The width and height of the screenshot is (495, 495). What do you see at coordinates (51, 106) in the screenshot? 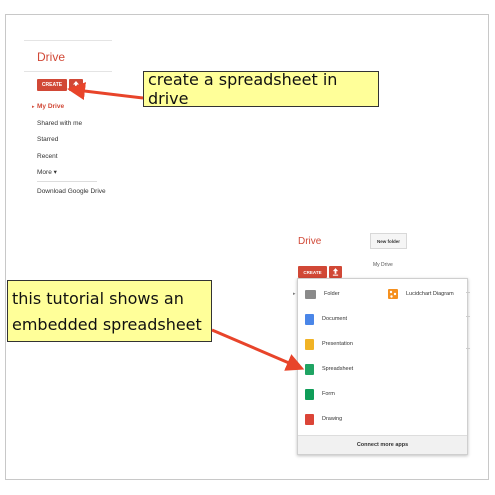
I see `sidebar-item-label: My Drive` at bounding box center [51, 106].